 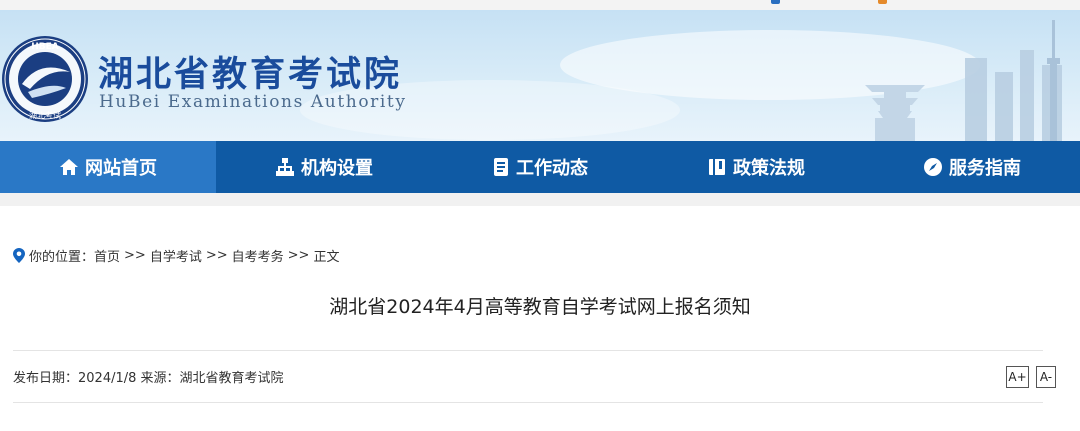 I want to click on nav-item-organization: 机构设置, so click(x=324, y=167).